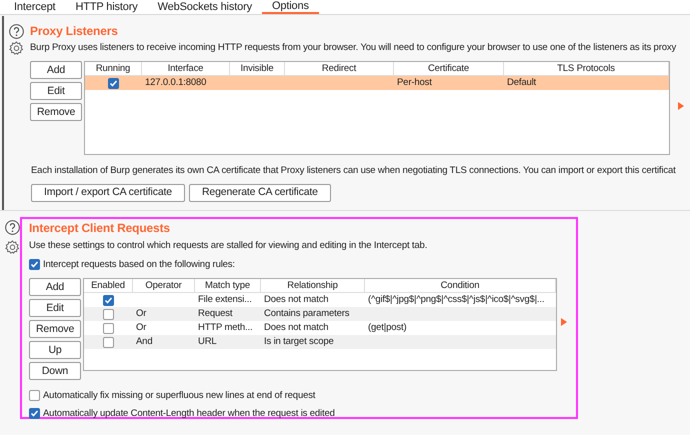 This screenshot has width=690, height=435. What do you see at coordinates (144, 342) in the screenshot?
I see `table-cell-text: And` at bounding box center [144, 342].